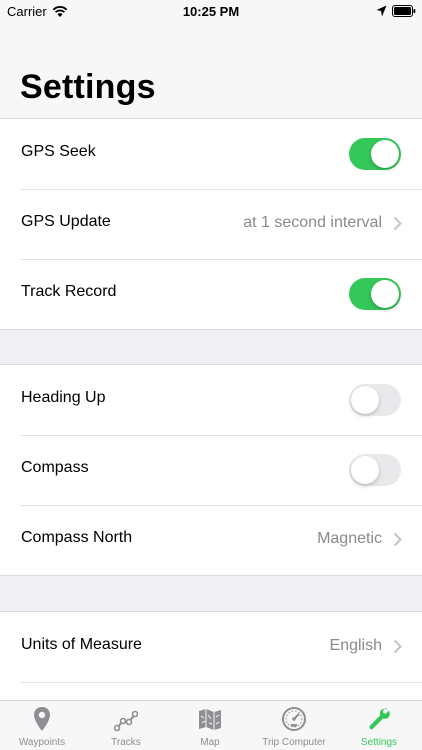 The height and width of the screenshot is (750, 422). I want to click on location-arrow-icon, so click(381, 11).